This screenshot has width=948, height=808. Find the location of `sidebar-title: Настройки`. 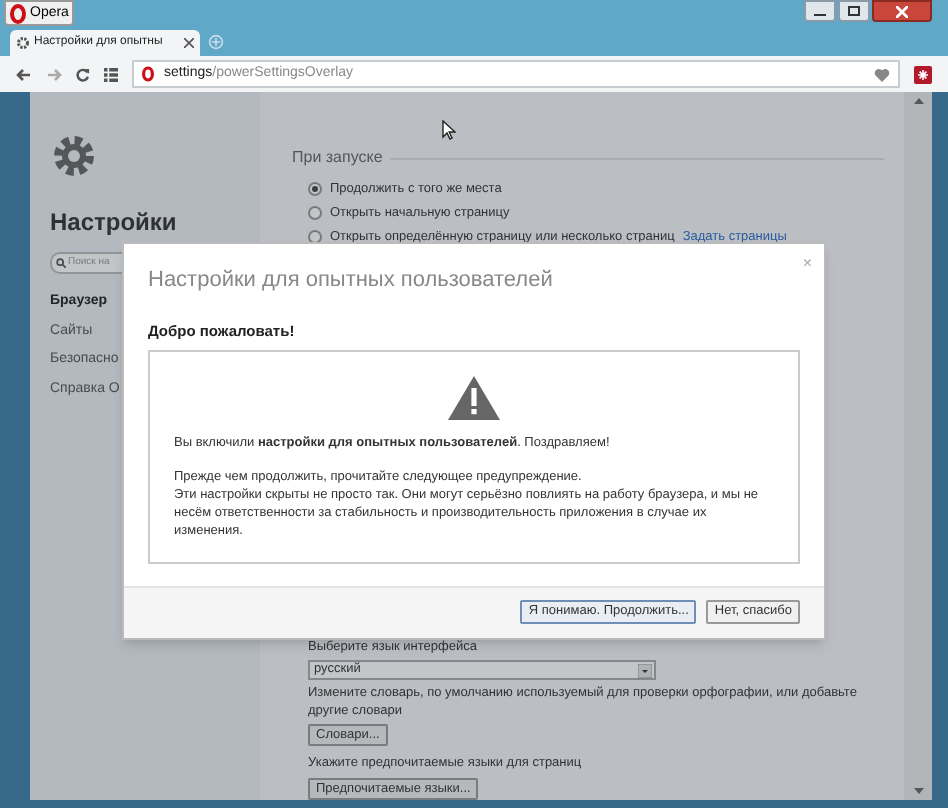

sidebar-title: Настройки is located at coordinates (114, 223).